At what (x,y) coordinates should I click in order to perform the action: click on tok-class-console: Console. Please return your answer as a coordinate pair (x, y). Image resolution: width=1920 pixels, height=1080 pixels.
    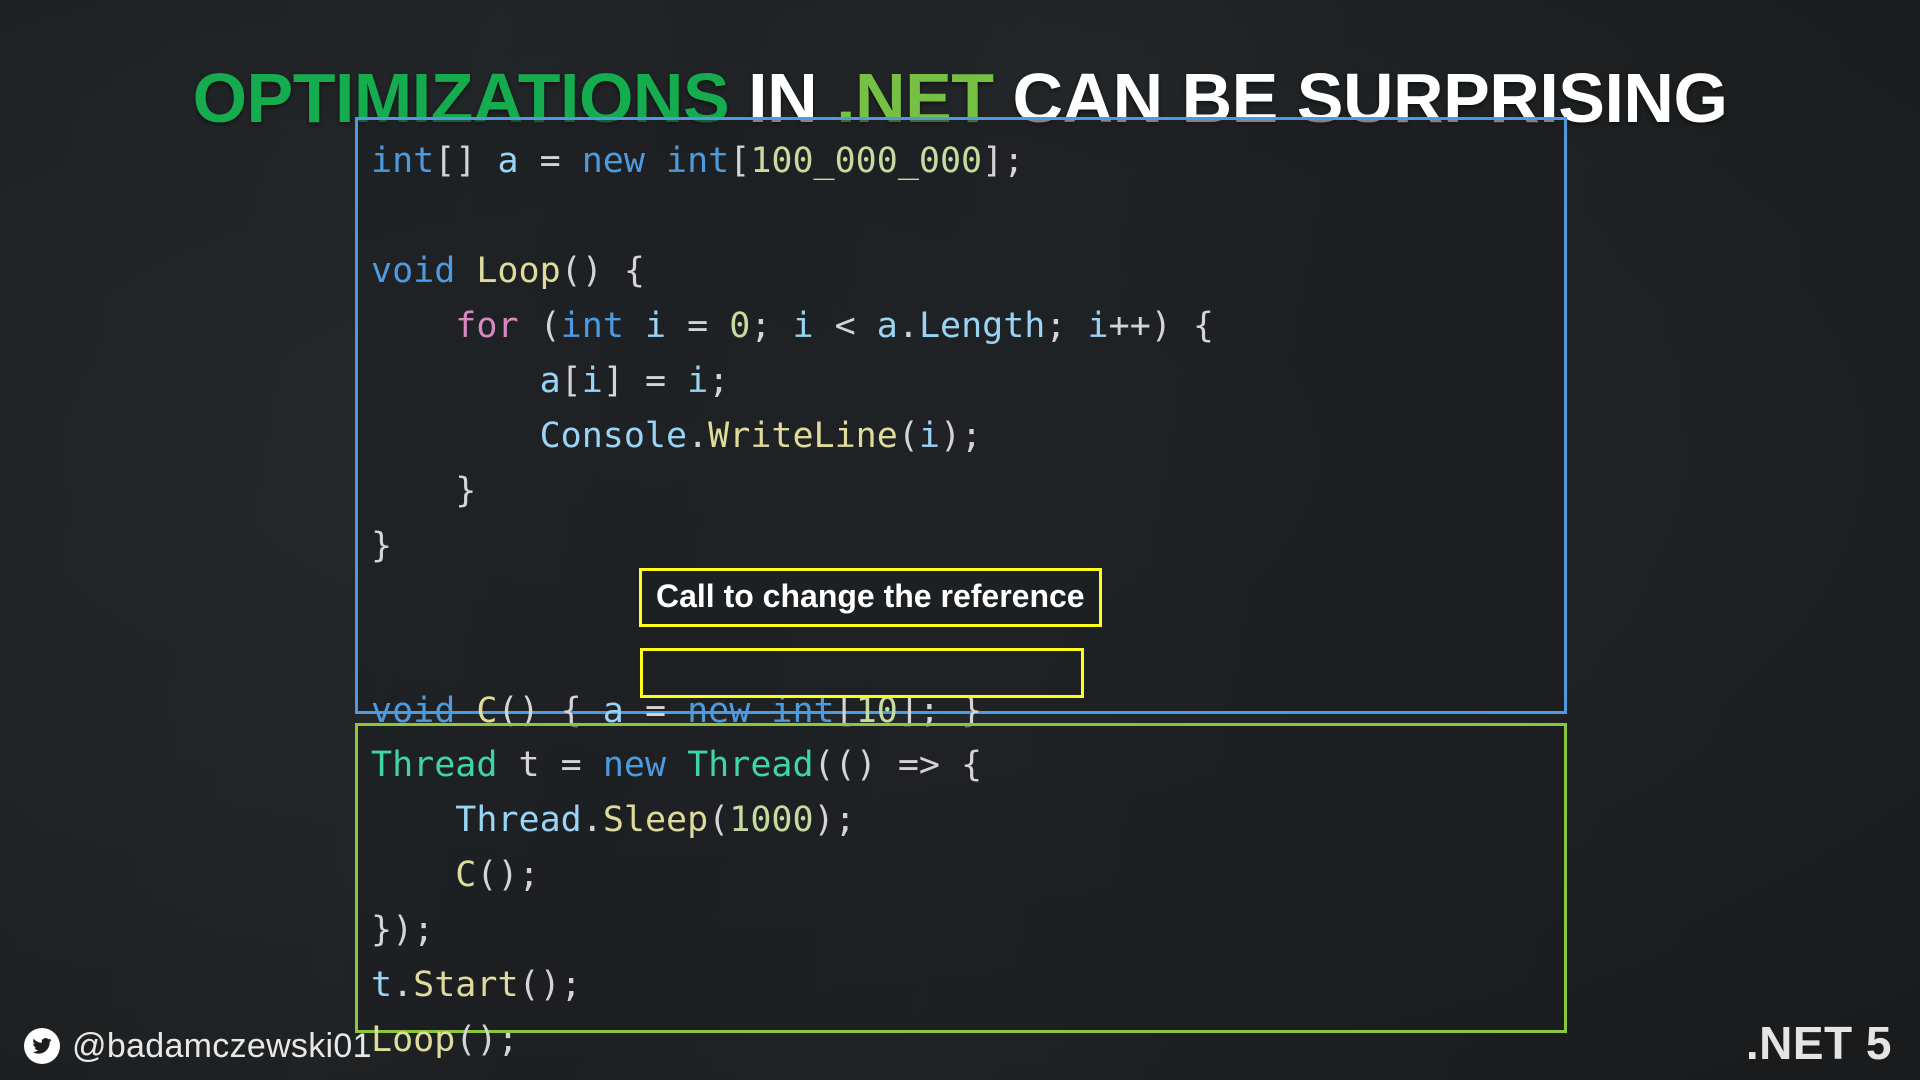
    Looking at the image, I should click on (613, 436).